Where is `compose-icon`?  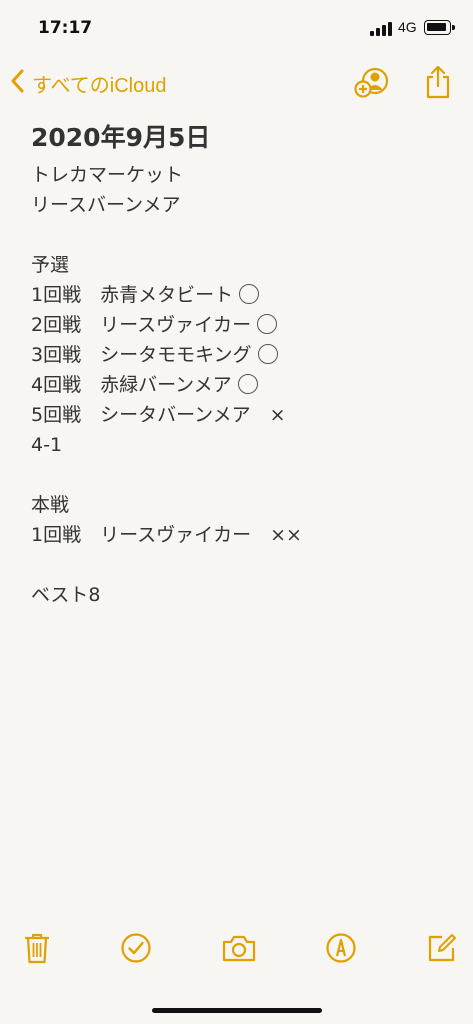 compose-icon is located at coordinates (442, 950).